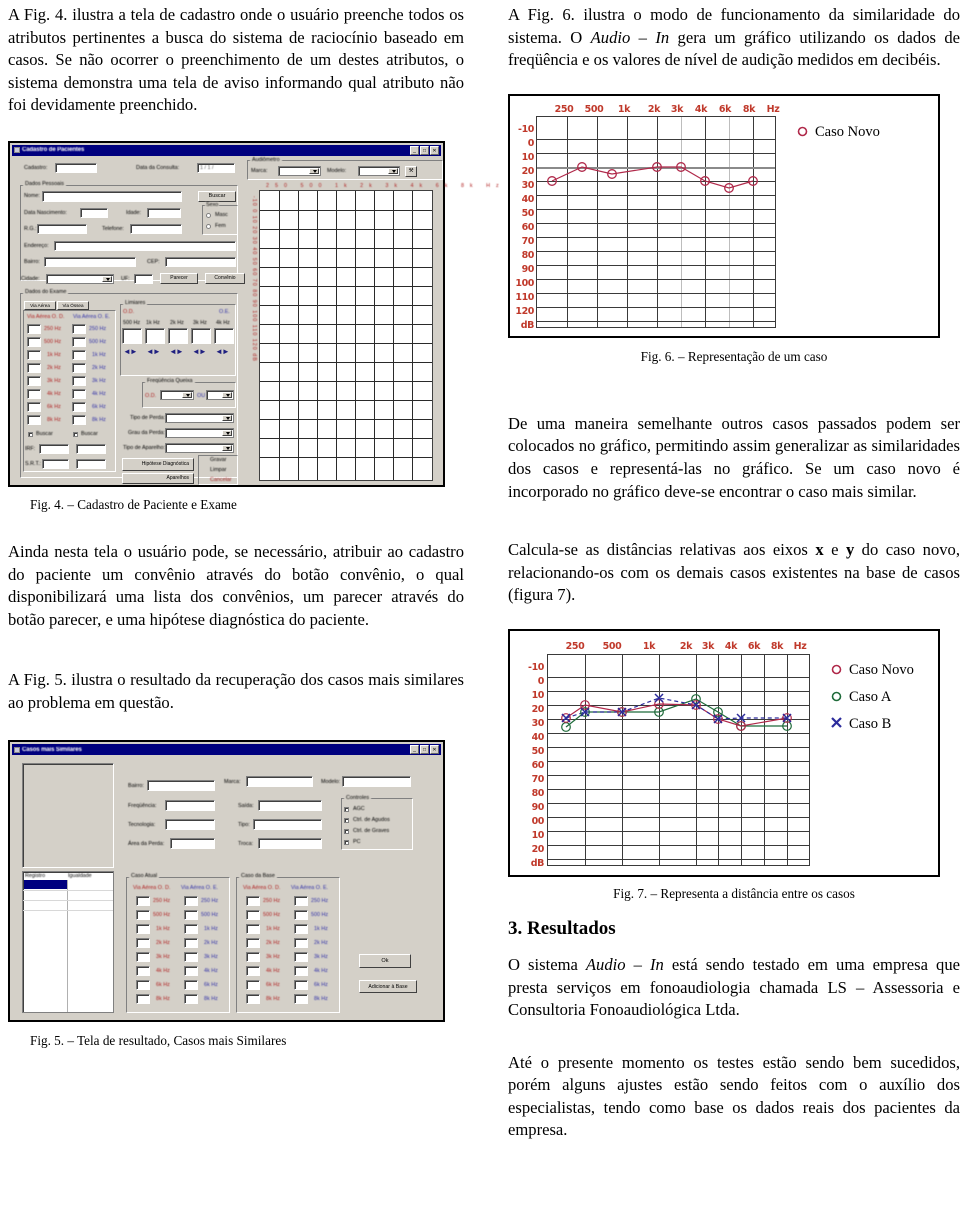 The width and height of the screenshot is (960, 1230). I want to click on cidade-select, so click(80, 278).